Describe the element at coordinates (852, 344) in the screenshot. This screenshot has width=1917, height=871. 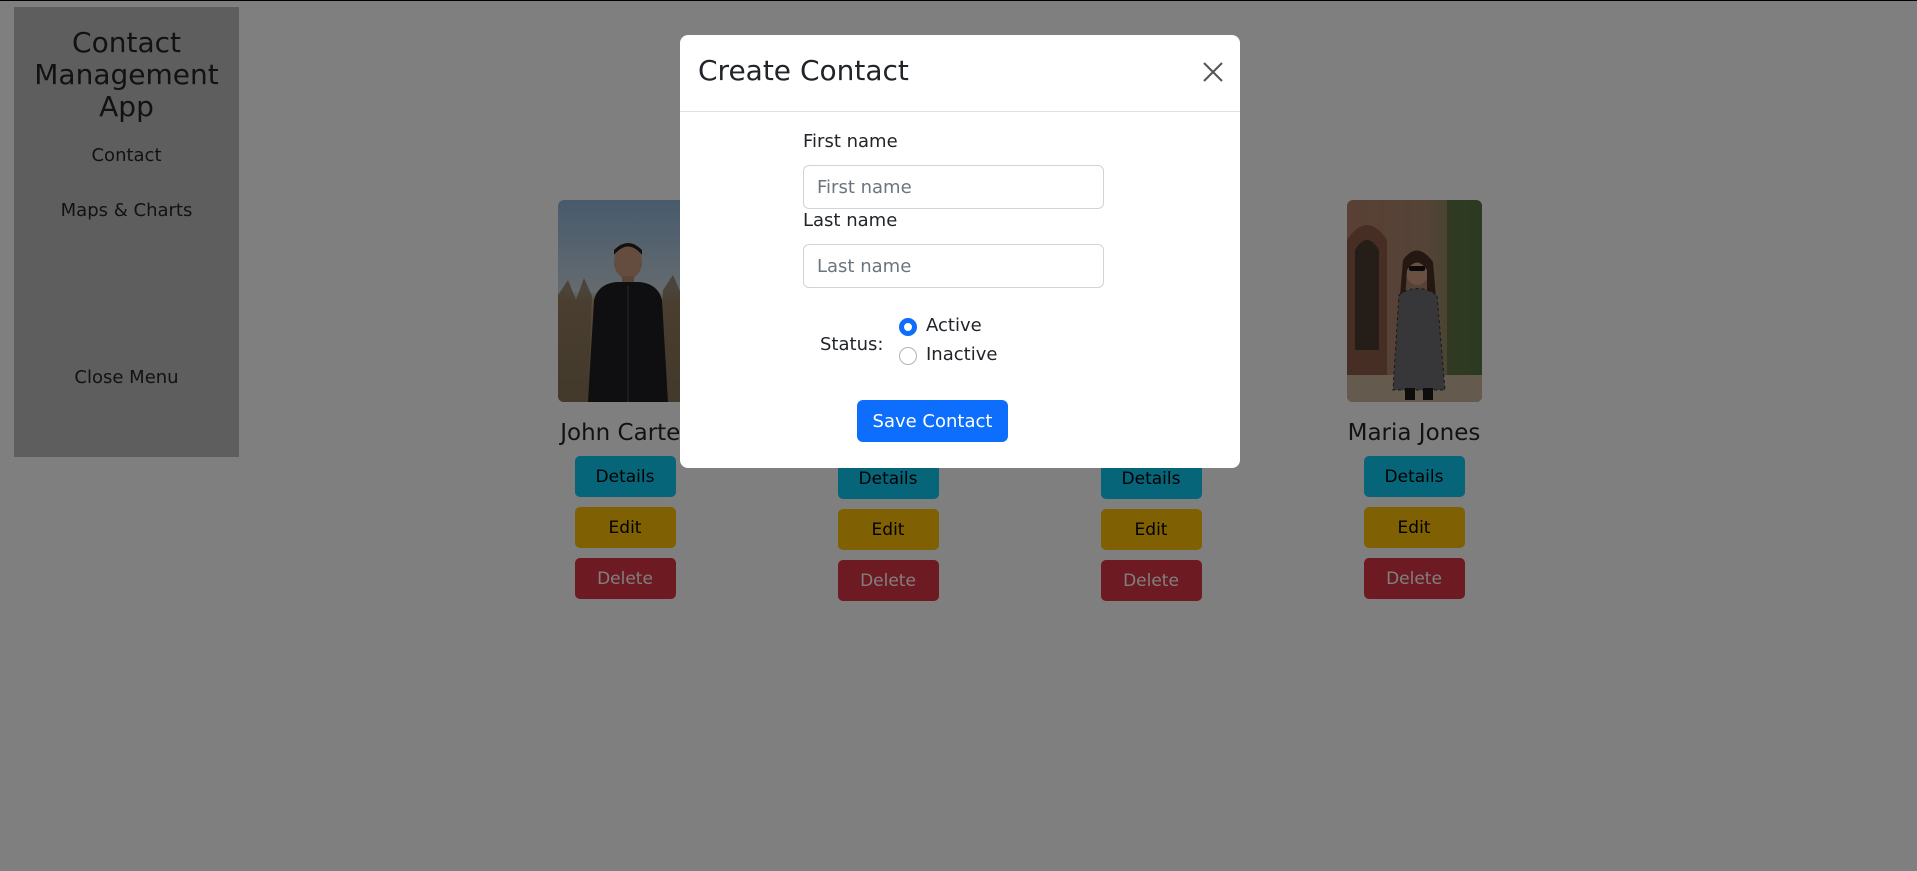
I see `status-label: Status:` at that location.